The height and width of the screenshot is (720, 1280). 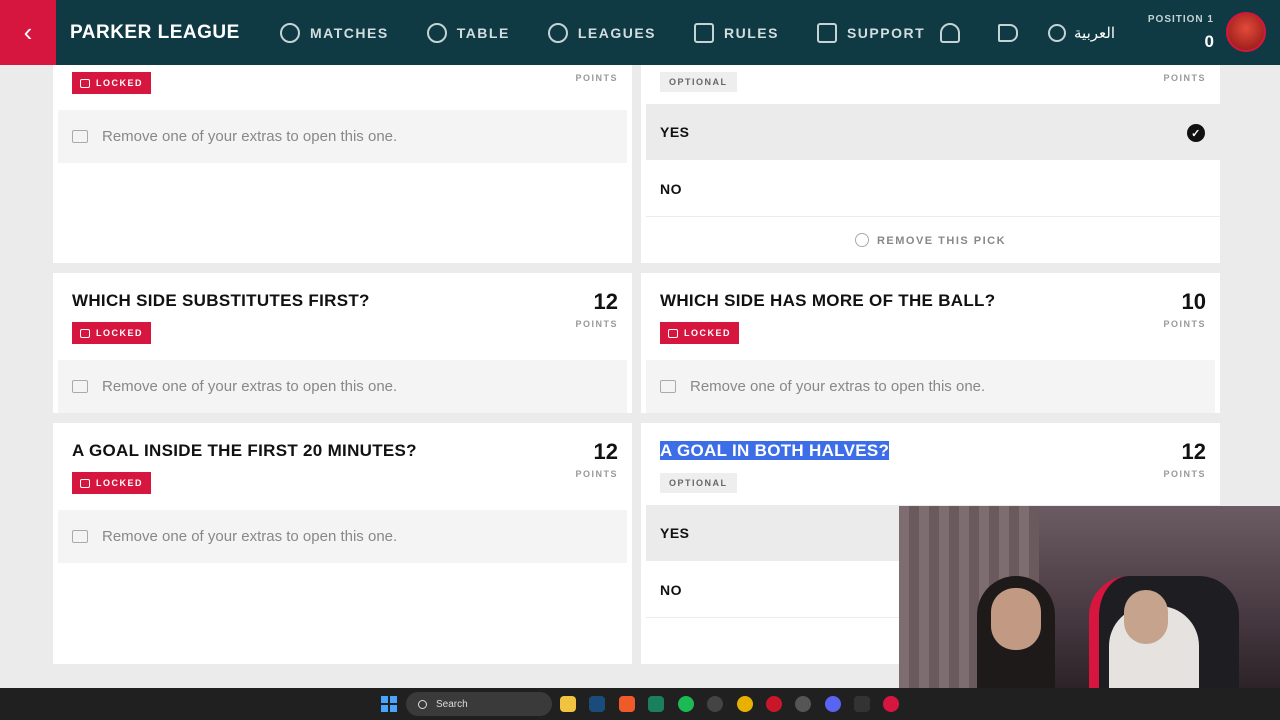 I want to click on settings-icon, so click(x=803, y=704).